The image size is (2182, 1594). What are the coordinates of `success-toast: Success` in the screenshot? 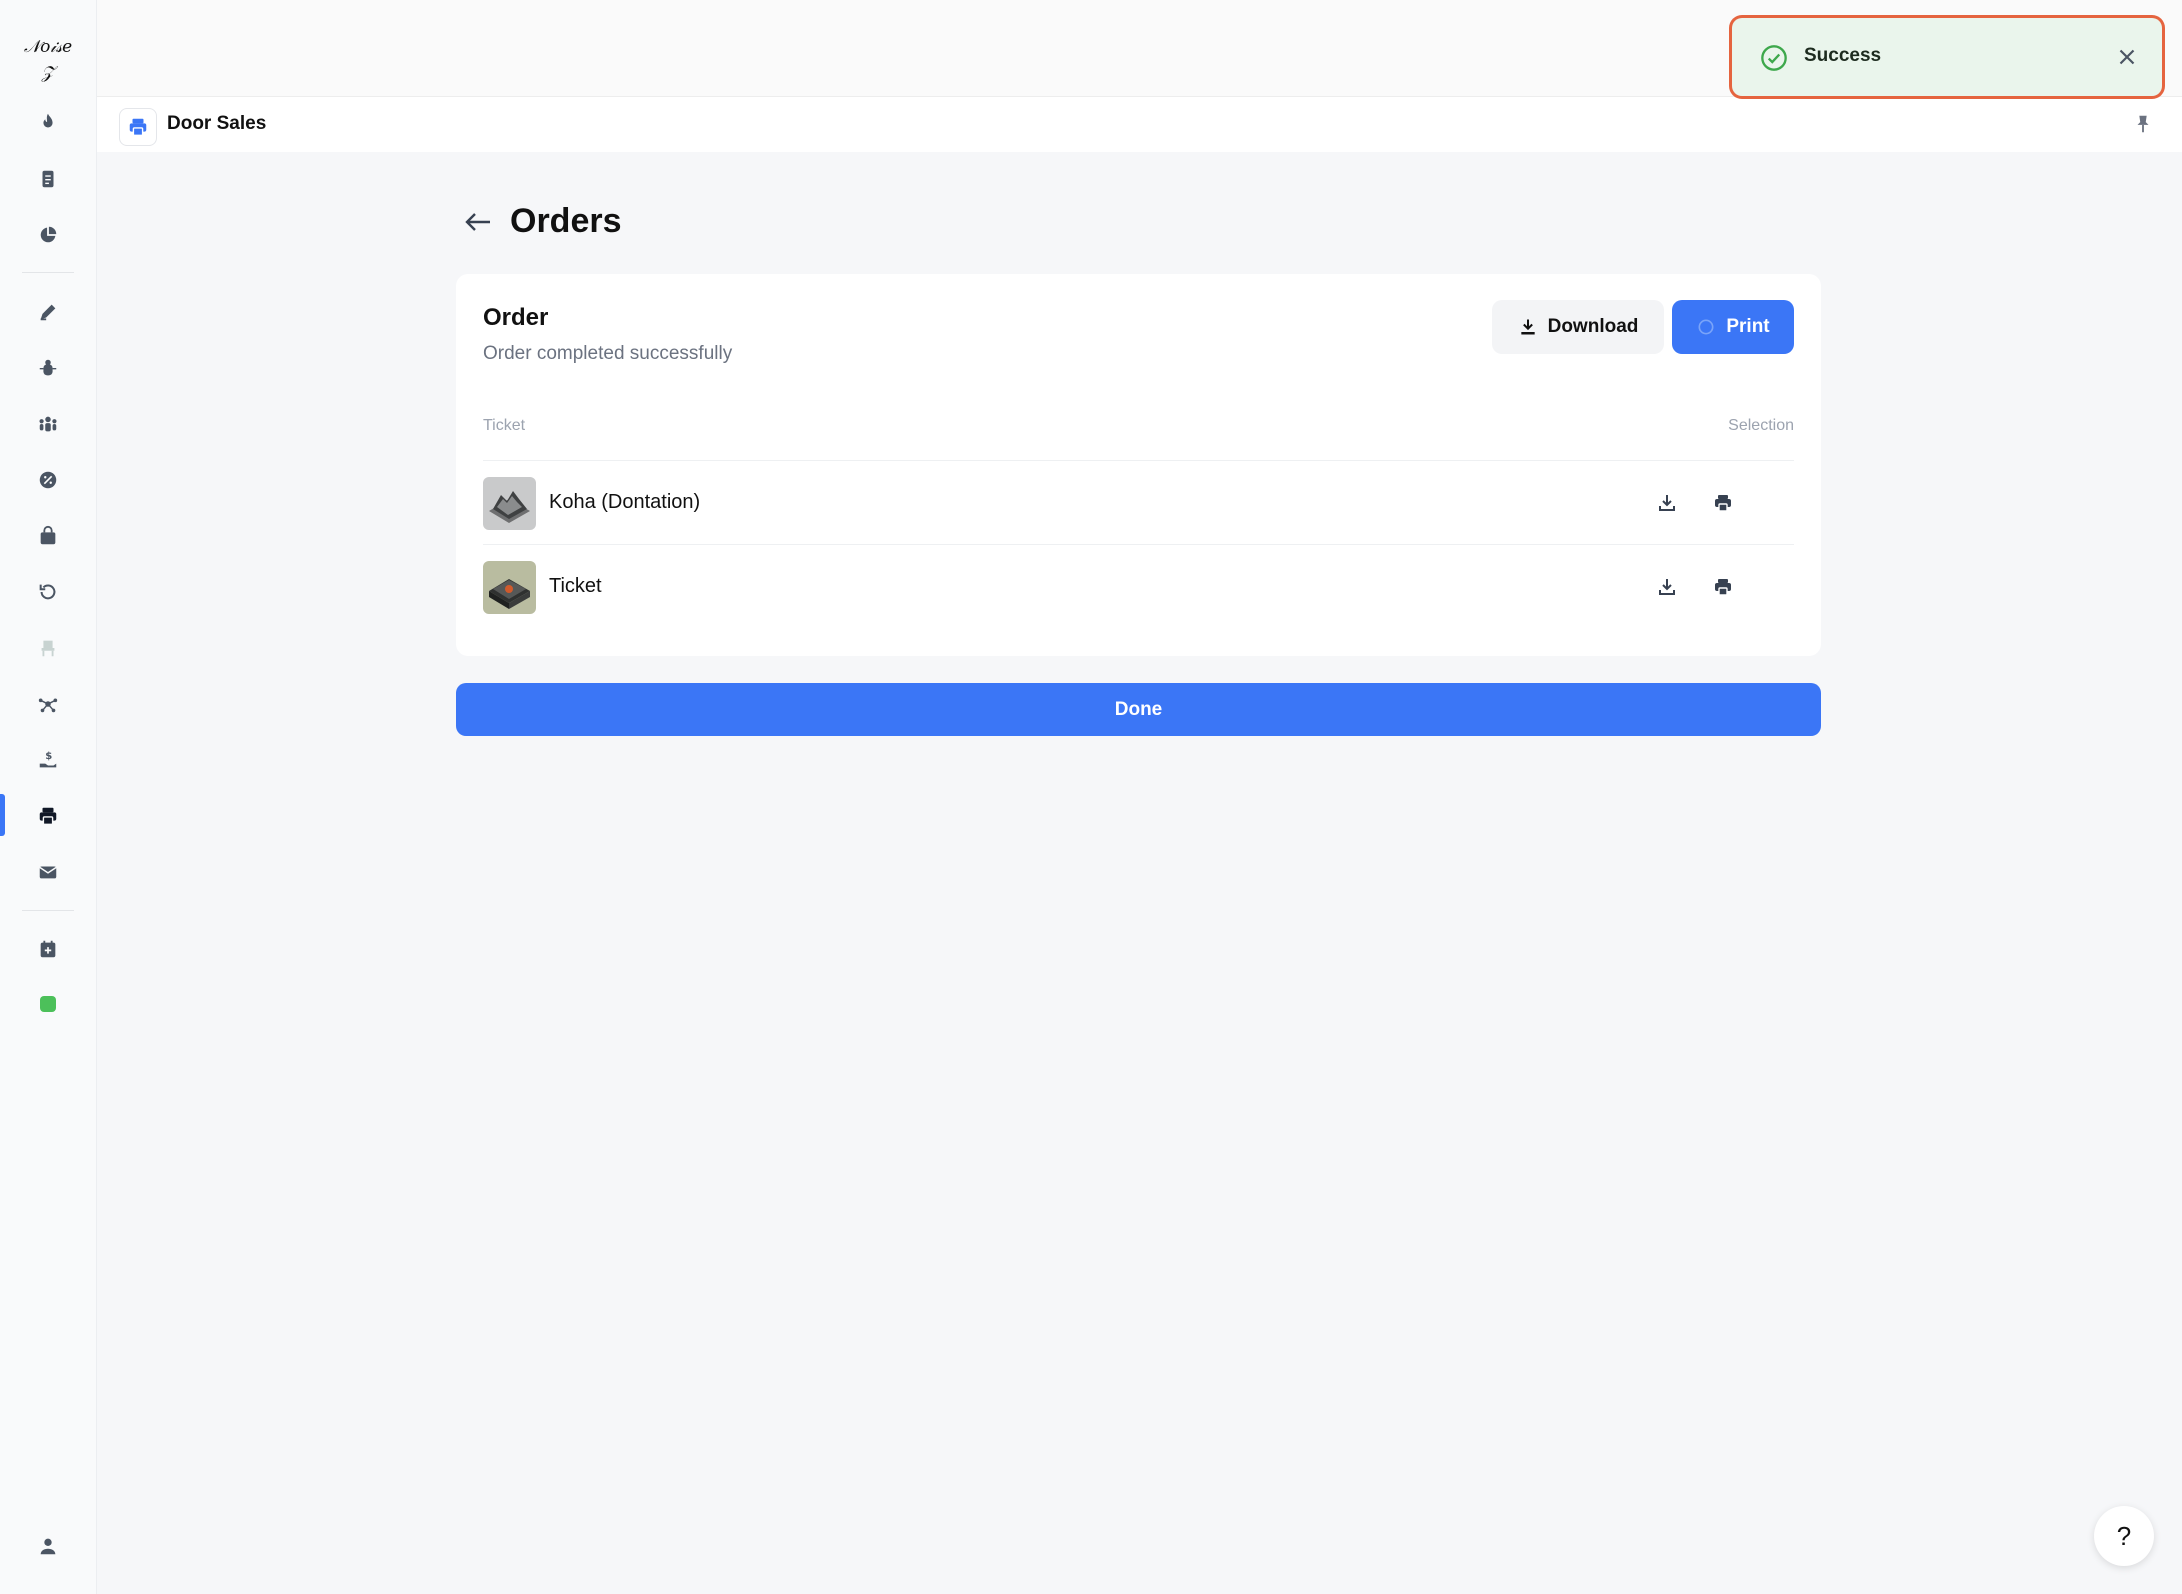 It's located at (1947, 57).